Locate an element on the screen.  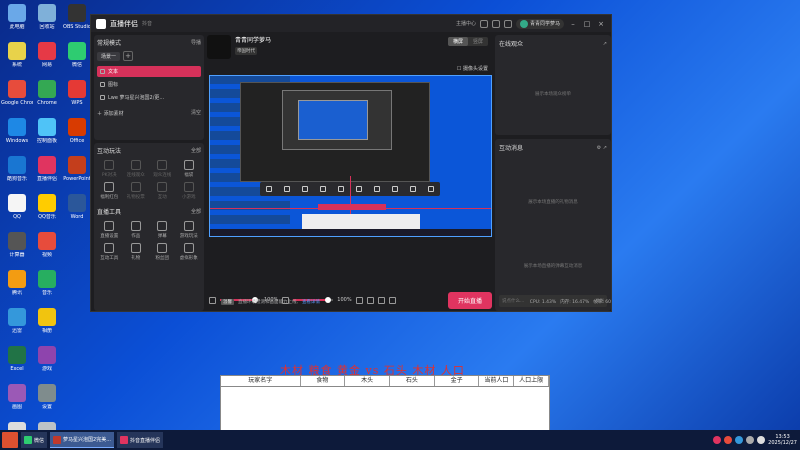
interact-item: 小游戏 is located at coordinates (189, 191).